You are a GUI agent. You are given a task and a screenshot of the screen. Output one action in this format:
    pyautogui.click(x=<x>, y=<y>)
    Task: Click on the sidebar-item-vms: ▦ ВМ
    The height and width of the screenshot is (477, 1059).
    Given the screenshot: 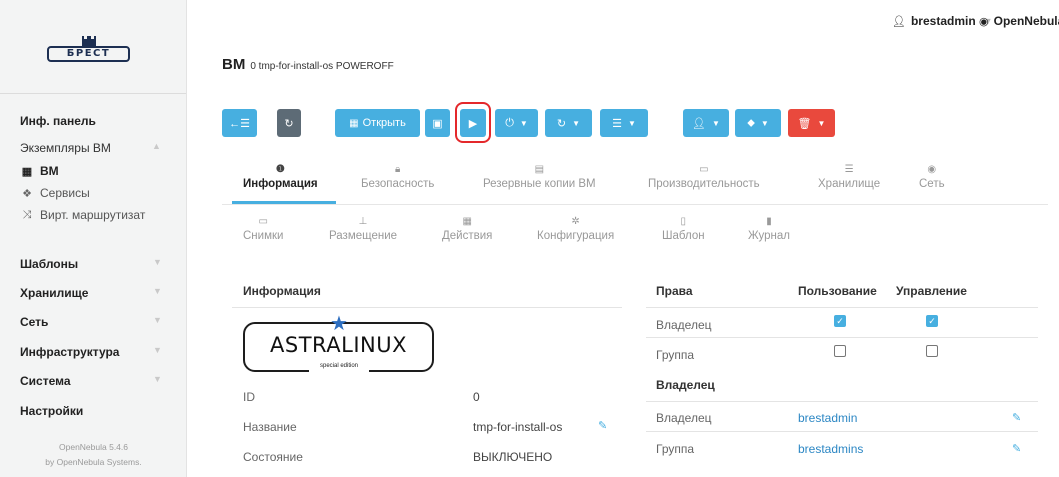 What is the action you would take?
    pyautogui.click(x=39, y=171)
    